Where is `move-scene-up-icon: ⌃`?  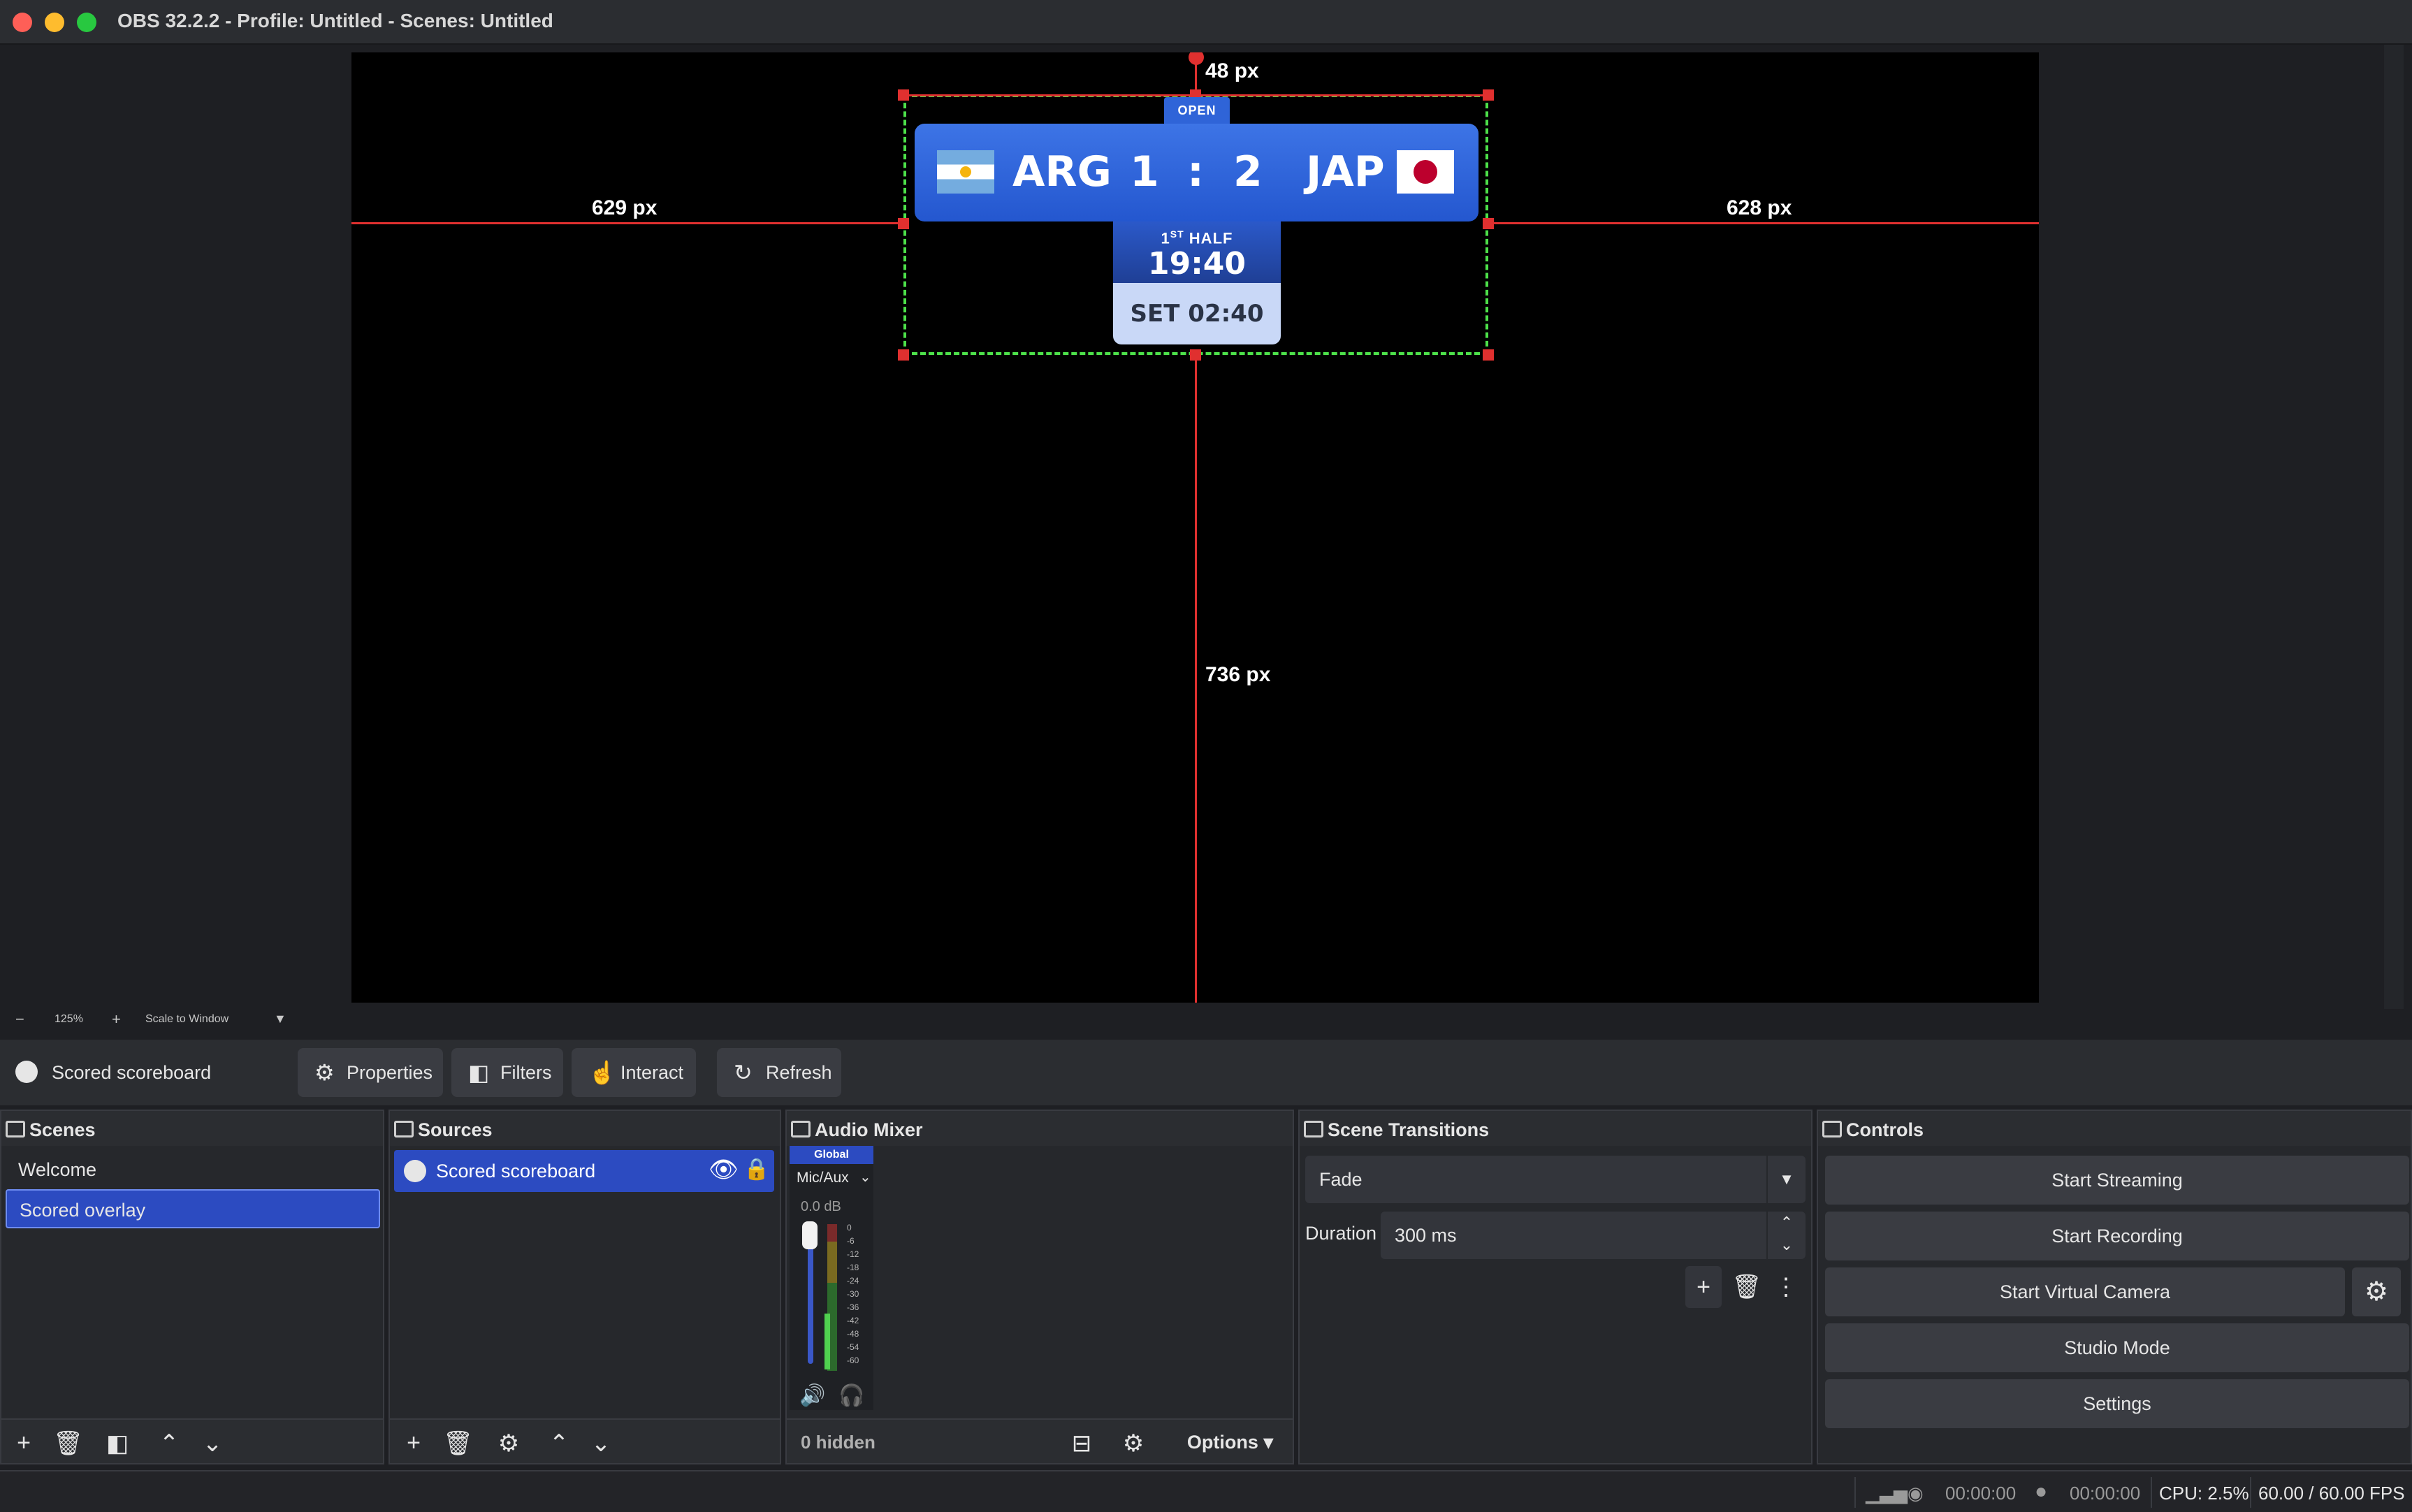
move-scene-up-icon: ⌃ is located at coordinates (169, 1444).